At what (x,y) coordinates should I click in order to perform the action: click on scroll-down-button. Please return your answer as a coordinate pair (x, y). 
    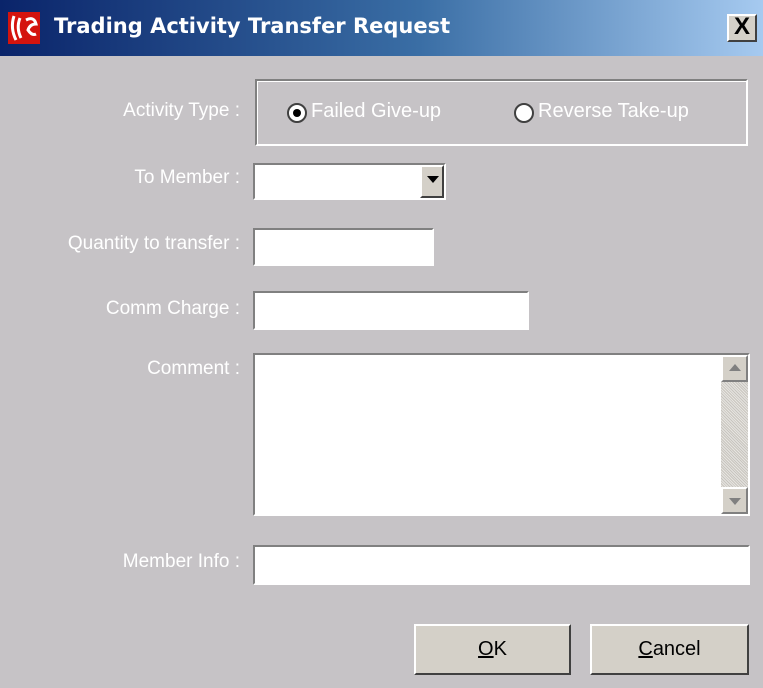
    Looking at the image, I should click on (734, 500).